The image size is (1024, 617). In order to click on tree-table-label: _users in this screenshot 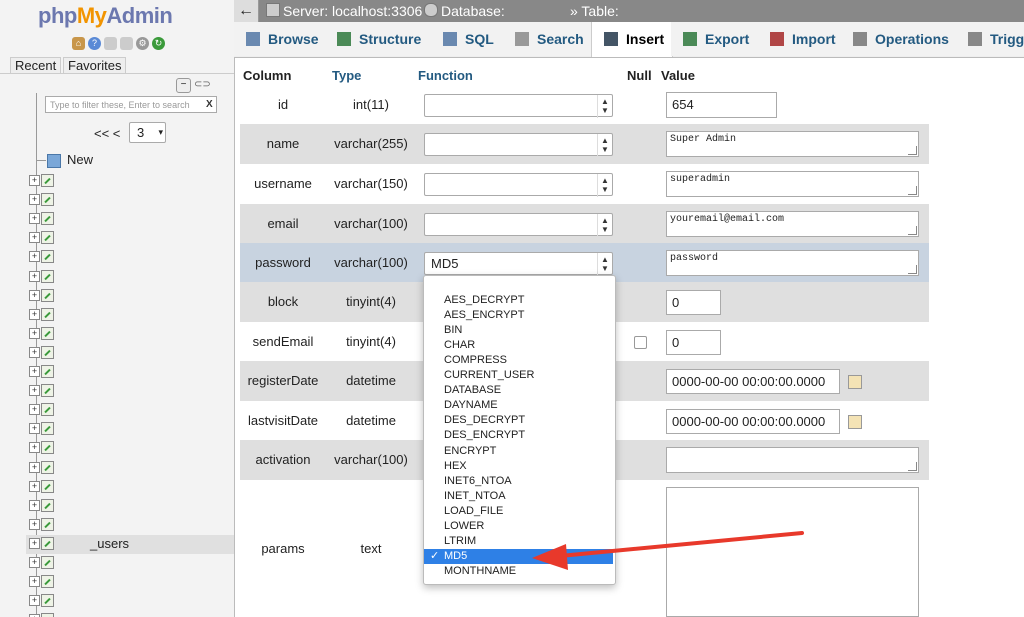, I will do `click(109, 543)`.